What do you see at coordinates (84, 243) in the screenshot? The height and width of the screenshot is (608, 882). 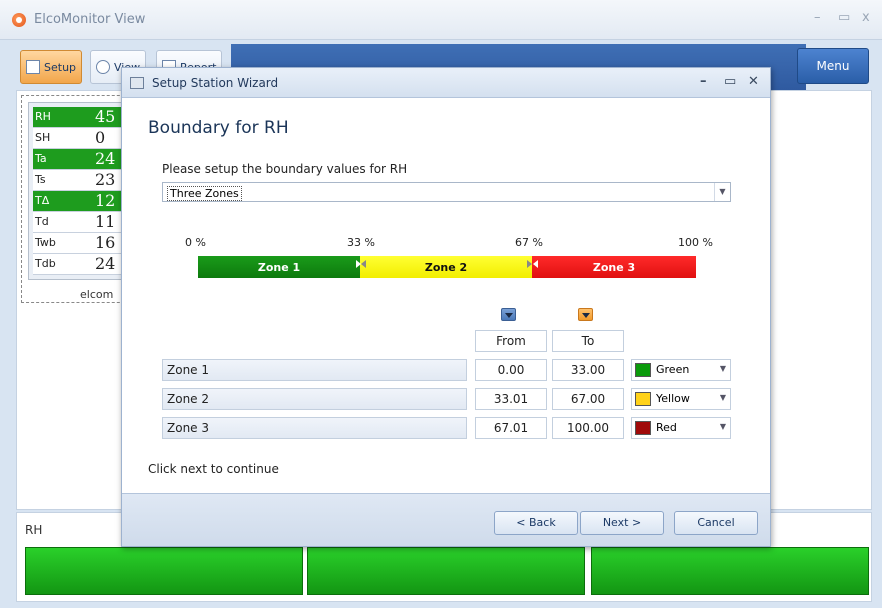 I see `reading-row-twb: Twb 16` at bounding box center [84, 243].